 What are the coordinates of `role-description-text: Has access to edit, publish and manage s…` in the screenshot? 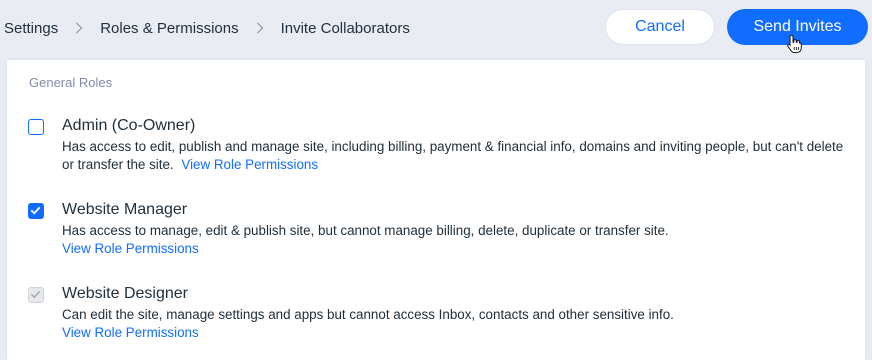 It's located at (453, 155).